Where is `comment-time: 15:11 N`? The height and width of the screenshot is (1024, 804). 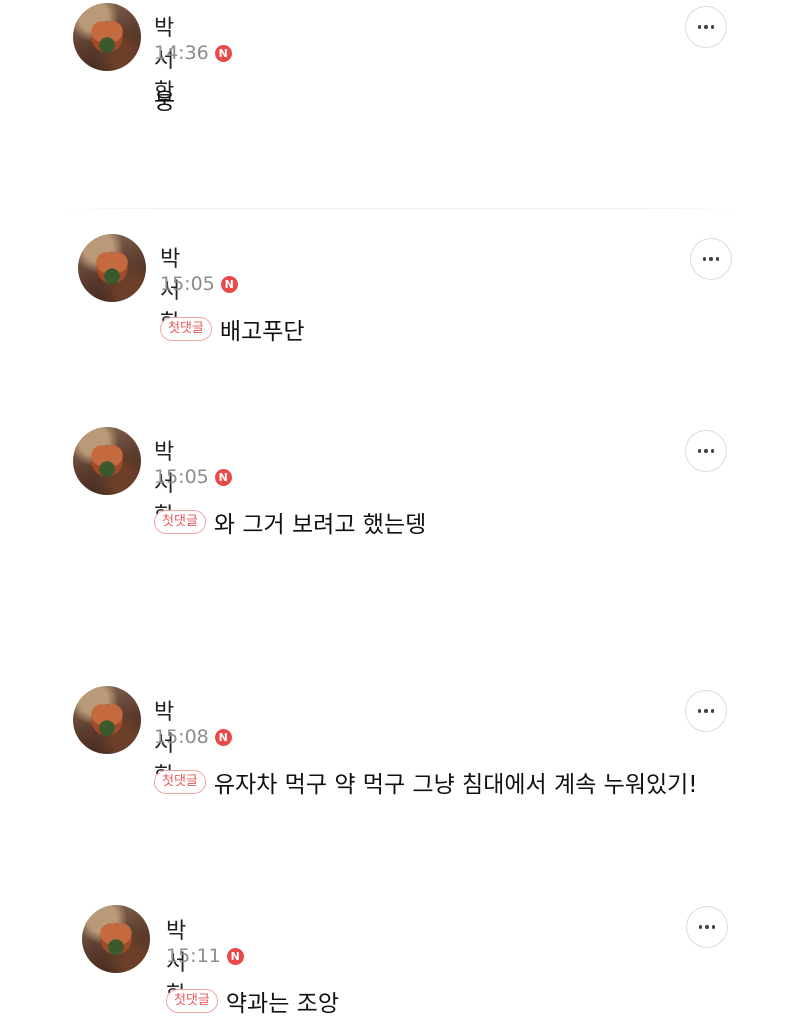 comment-time: 15:11 N is located at coordinates (205, 956).